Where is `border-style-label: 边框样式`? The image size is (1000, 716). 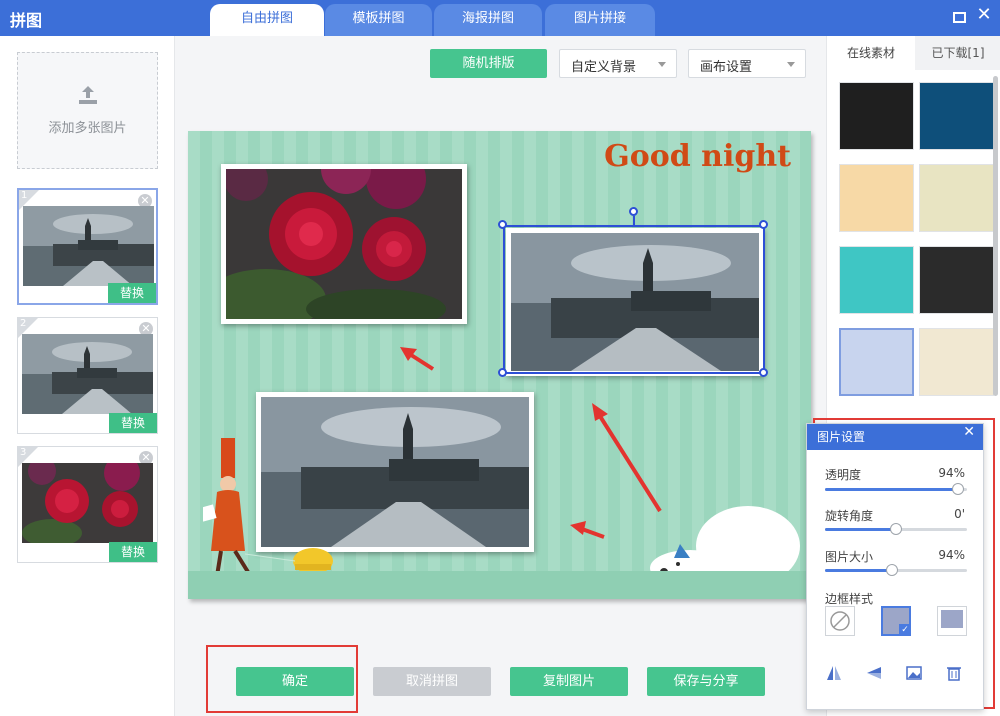 border-style-label: 边框样式 is located at coordinates (849, 599).